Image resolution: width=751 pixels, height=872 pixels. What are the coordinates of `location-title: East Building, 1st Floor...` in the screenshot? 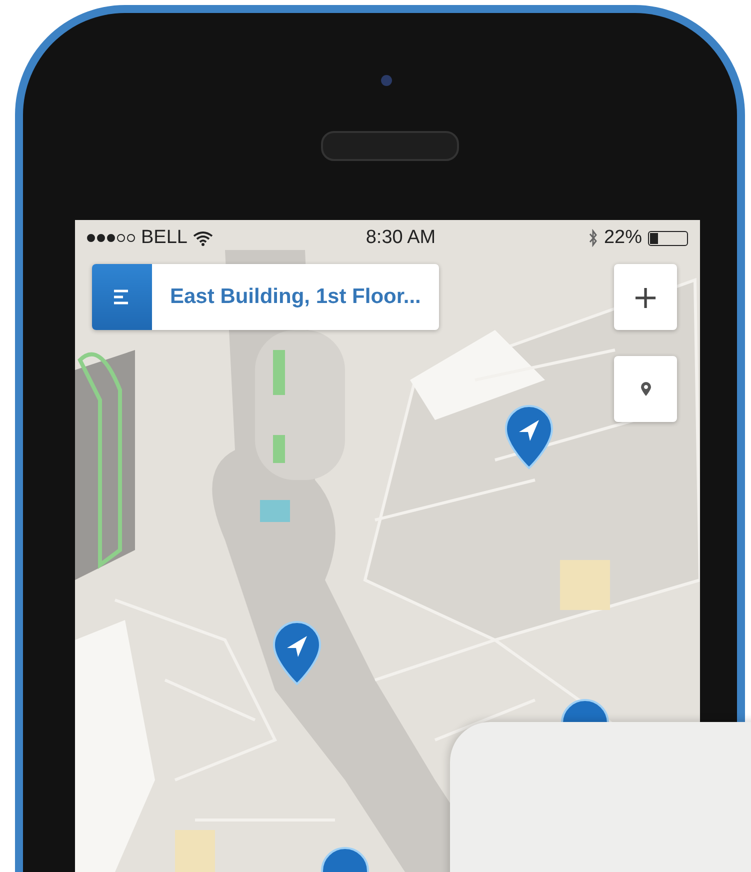 It's located at (295, 297).